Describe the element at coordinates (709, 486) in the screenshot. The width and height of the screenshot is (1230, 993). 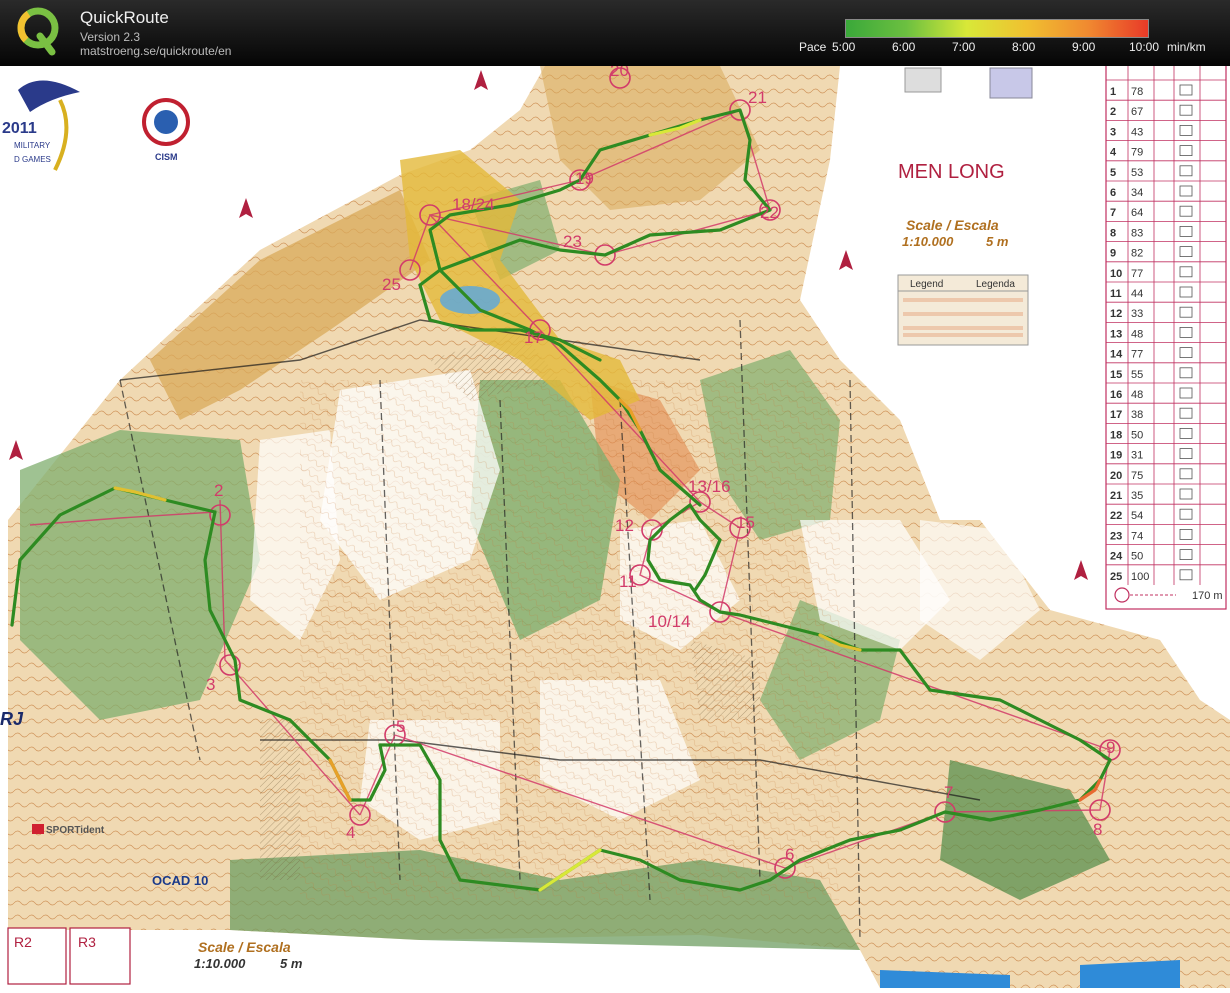
I see `control-label: 13/16` at that location.